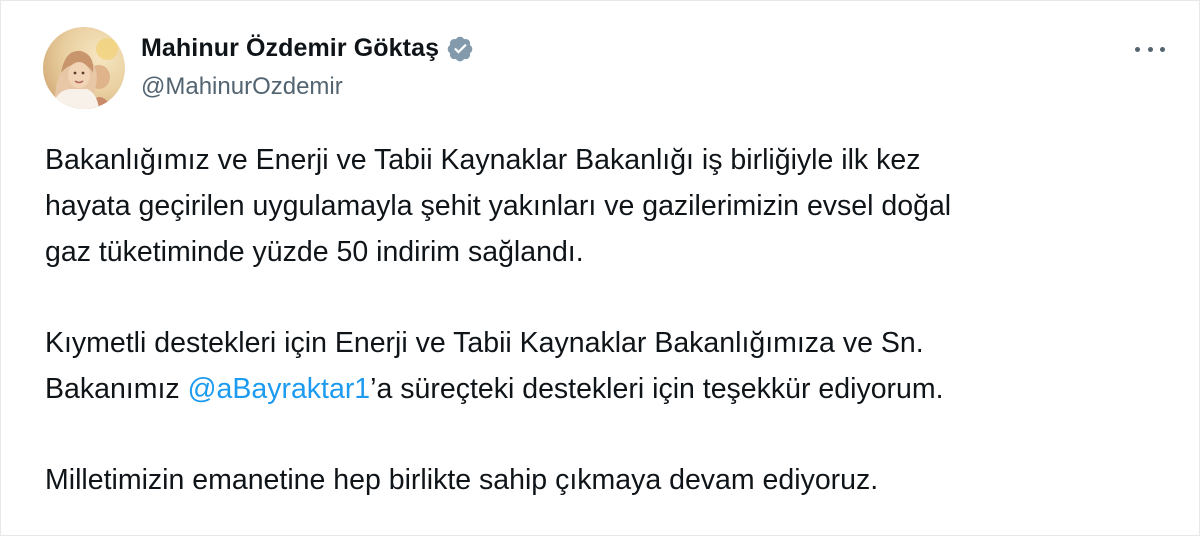 This screenshot has width=1200, height=536. What do you see at coordinates (279, 389) in the screenshot?
I see `mention-link: @aBayraktar1` at bounding box center [279, 389].